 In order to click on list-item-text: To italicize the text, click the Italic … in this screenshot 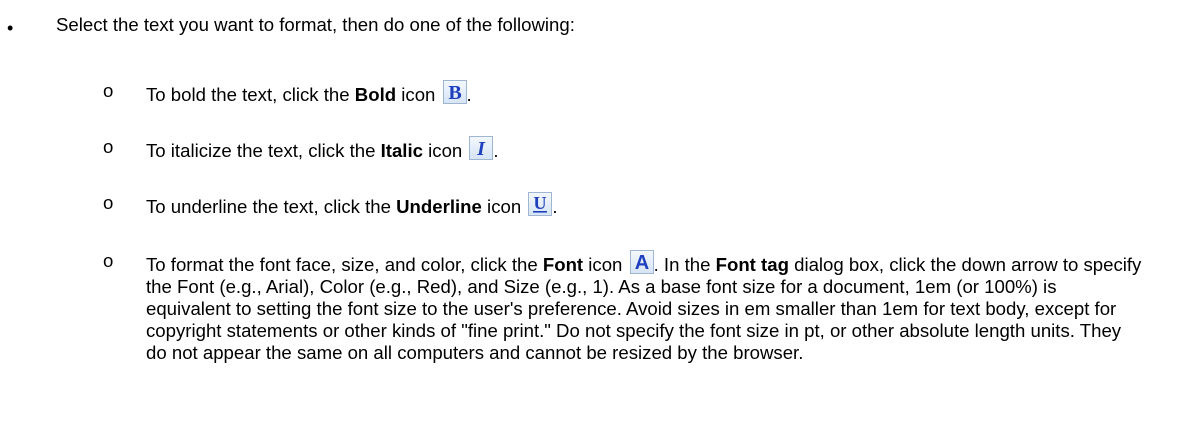, I will do `click(322, 148)`.